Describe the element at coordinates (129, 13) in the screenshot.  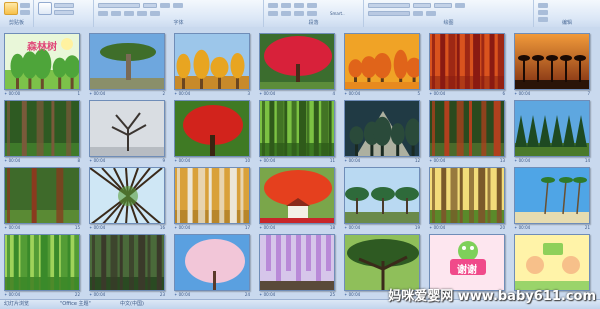
I see `underline-icon` at that location.